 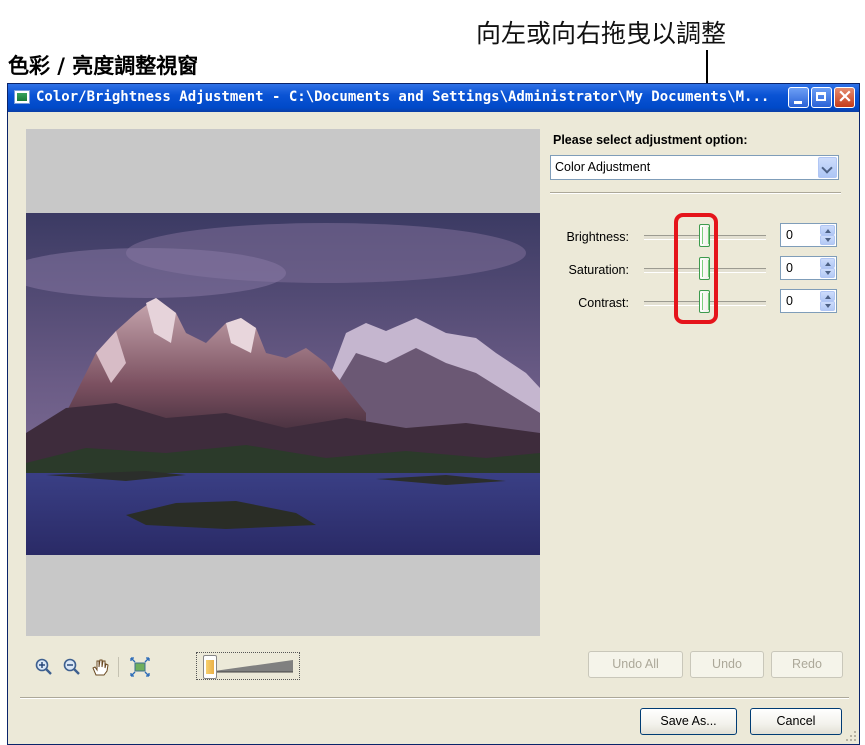 I want to click on panel-divider, so click(x=695, y=193).